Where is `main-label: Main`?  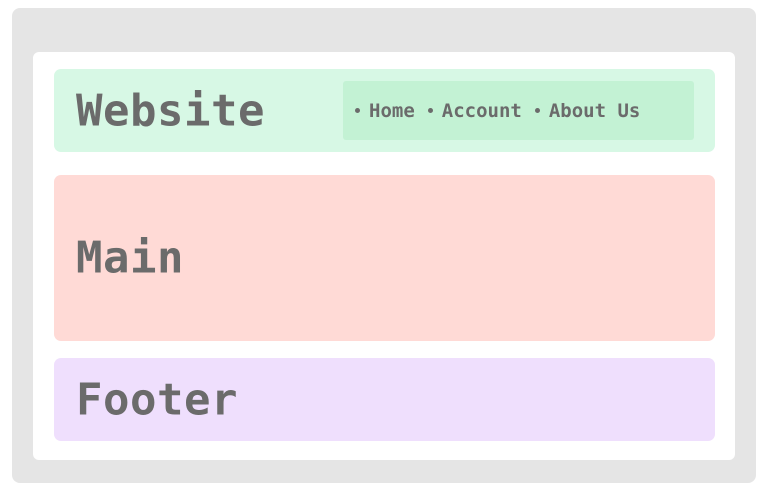
main-label: Main is located at coordinates (130, 258).